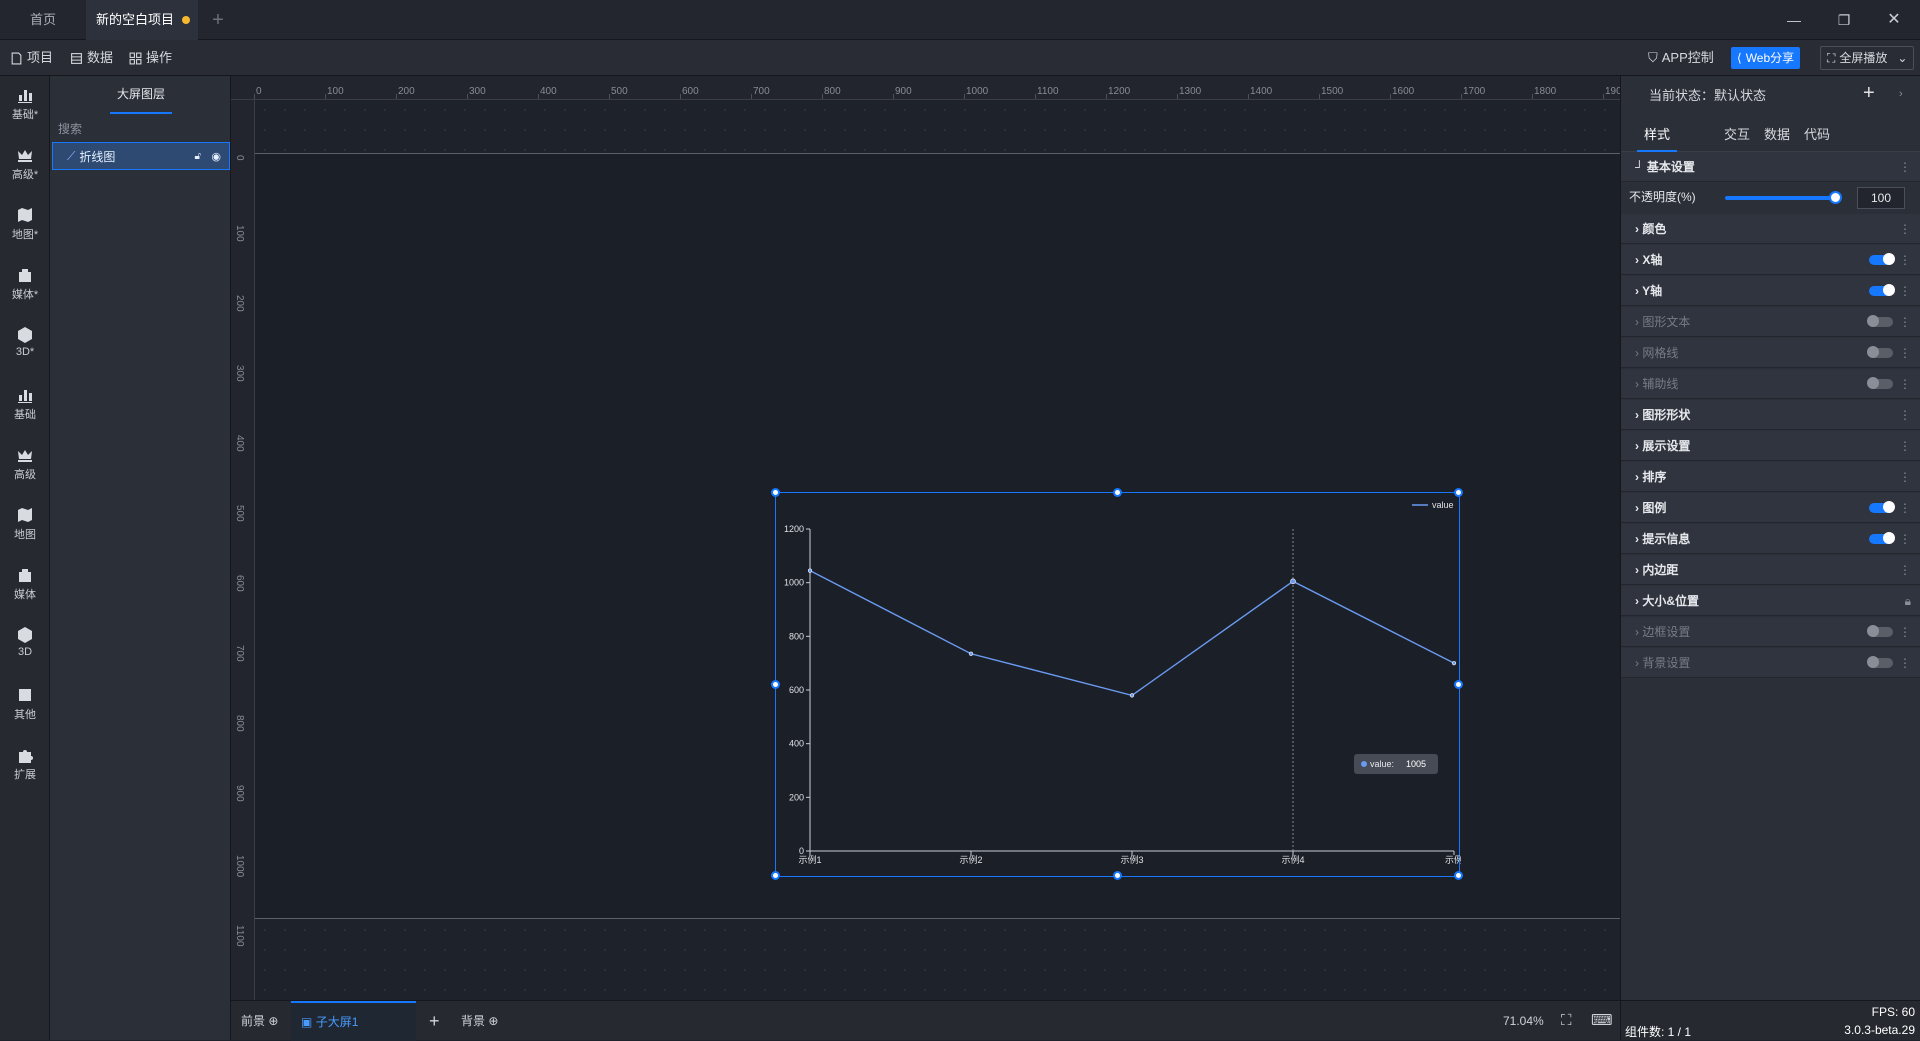 The image size is (1920, 1041). What do you see at coordinates (1566, 1021) in the screenshot?
I see `fit-screen-icon: ⛶` at bounding box center [1566, 1021].